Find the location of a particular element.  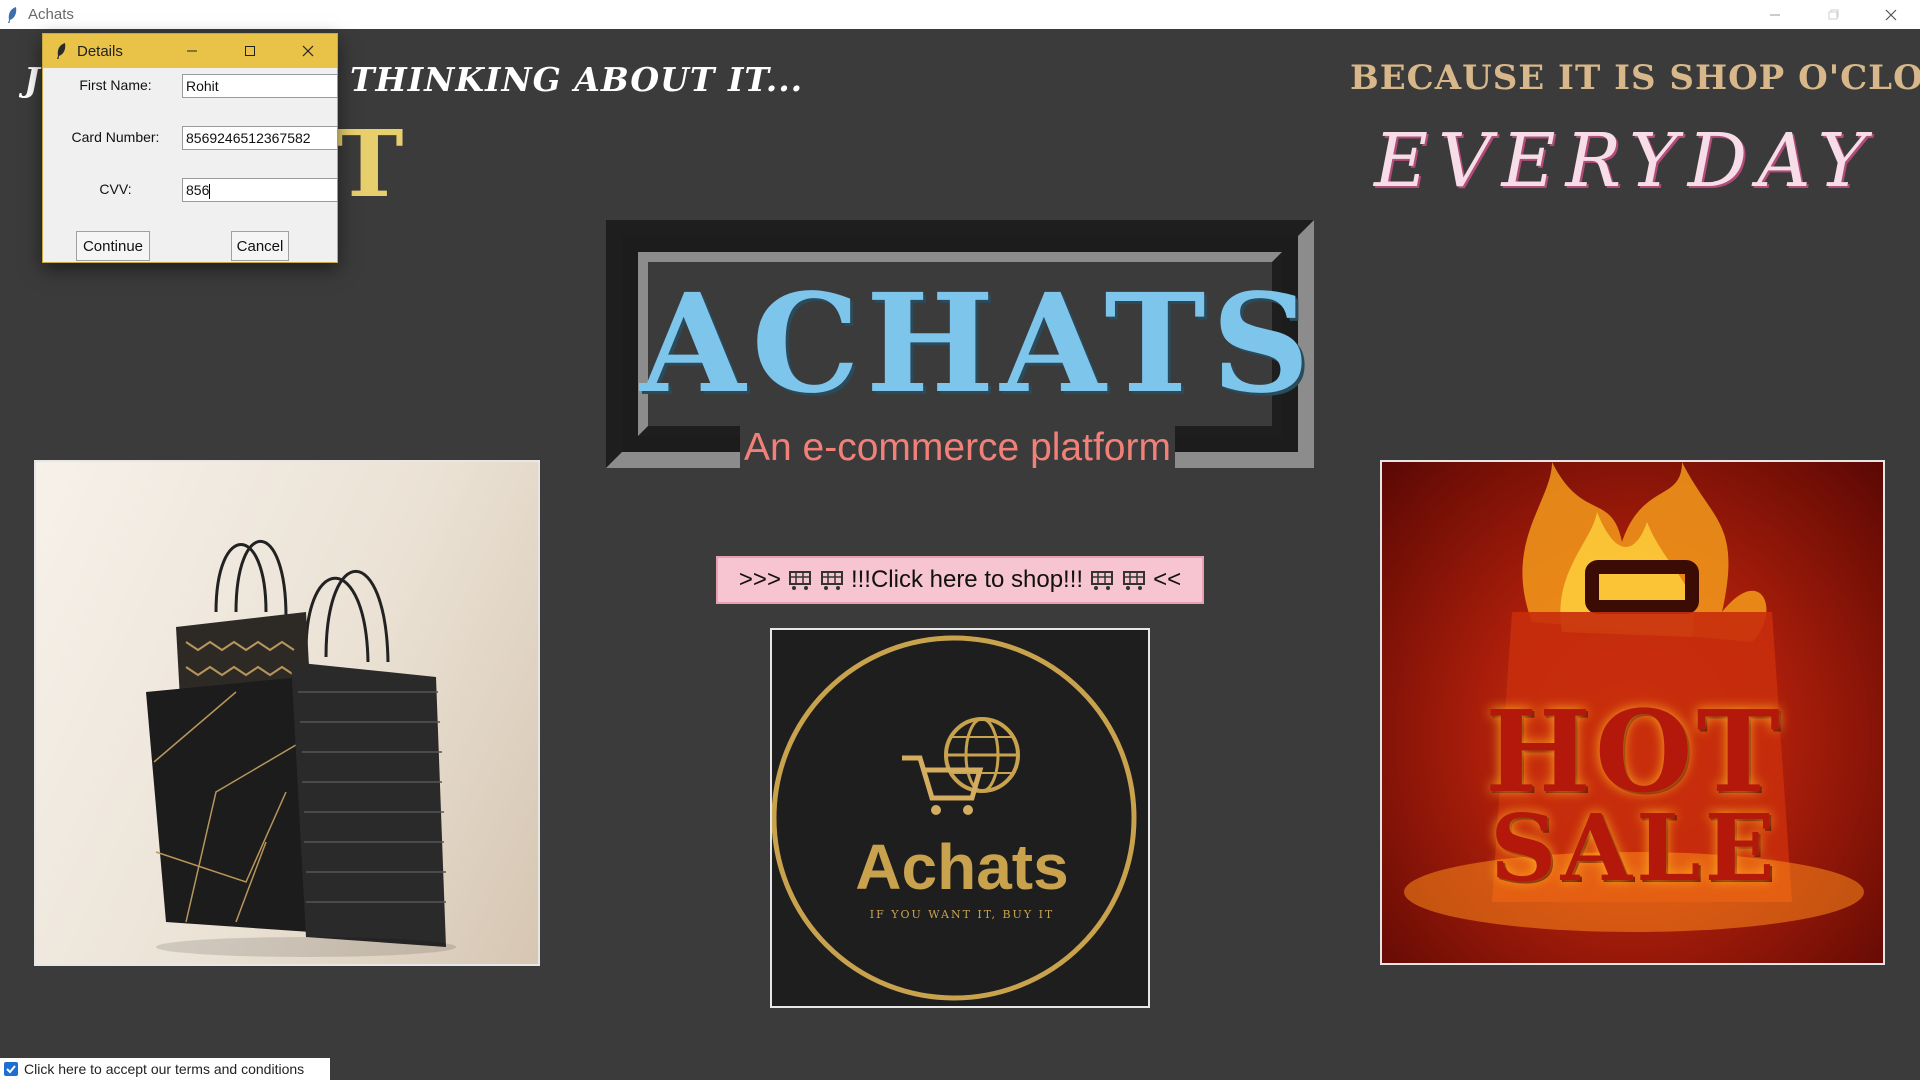

first-name-label: First Name: is located at coordinates (115, 85).